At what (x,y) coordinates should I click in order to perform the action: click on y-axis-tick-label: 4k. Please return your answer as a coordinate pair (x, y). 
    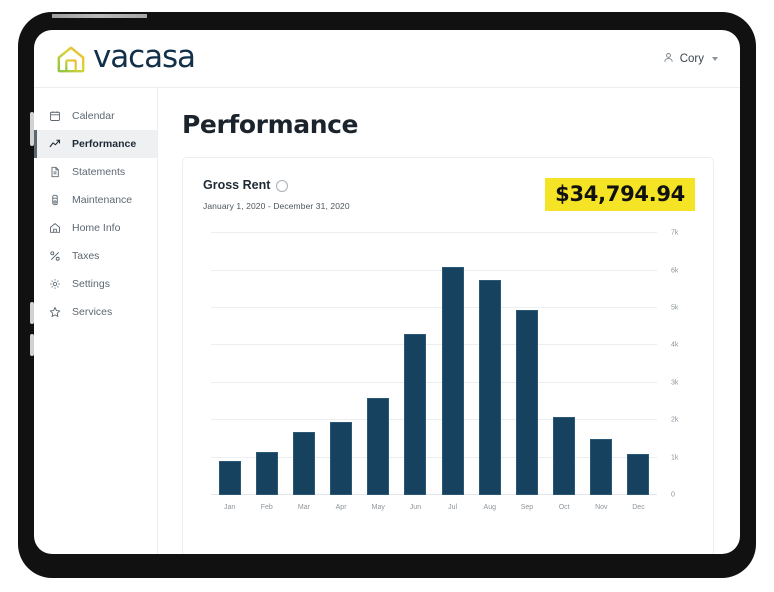
    Looking at the image, I should click on (675, 345).